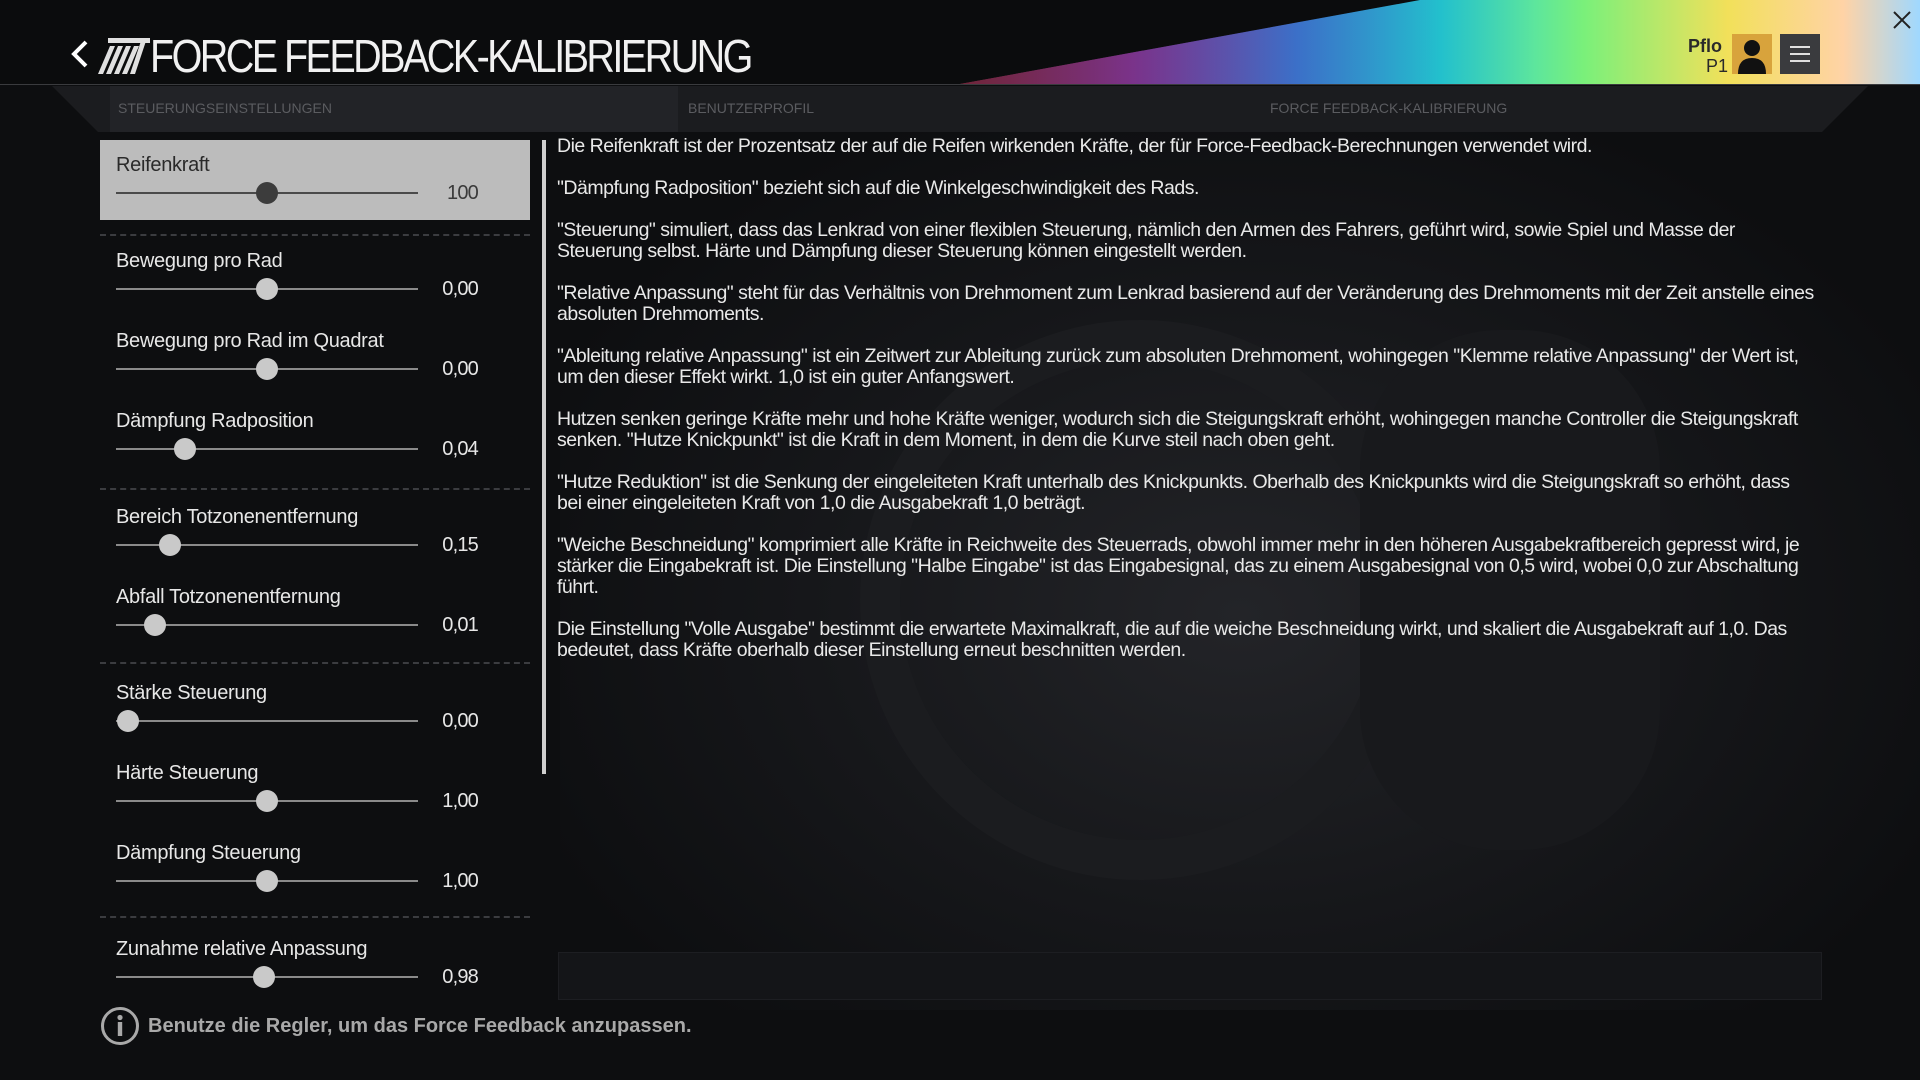  What do you see at coordinates (1902, 20) in the screenshot?
I see `close-icon` at bounding box center [1902, 20].